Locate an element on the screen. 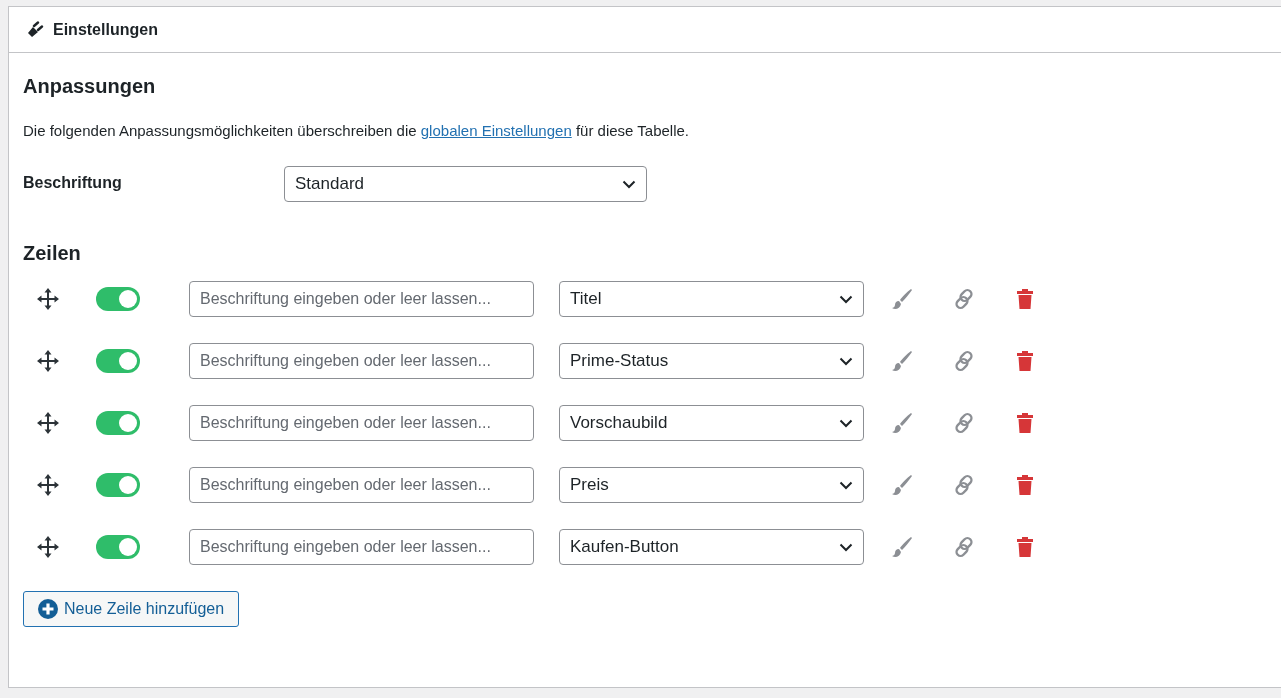  global-settings-link: globalen Einstellungen is located at coordinates (496, 130).